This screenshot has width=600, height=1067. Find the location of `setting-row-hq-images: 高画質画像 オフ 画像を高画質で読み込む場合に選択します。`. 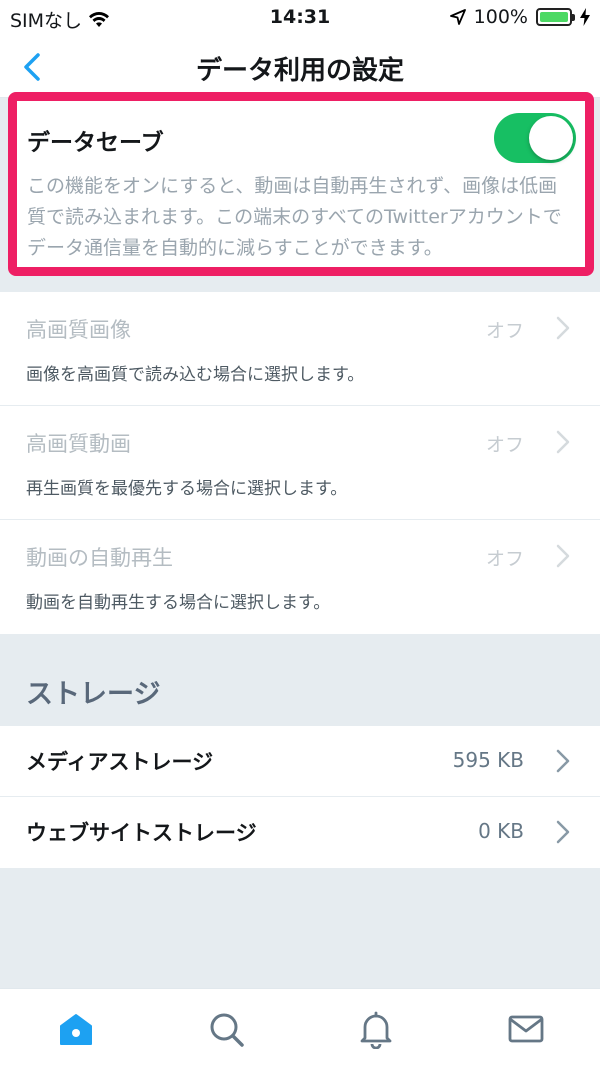

setting-row-hq-images: 高画質画像 オフ 画像を高画質で読み込む場合に選択します。 is located at coordinates (300, 349).